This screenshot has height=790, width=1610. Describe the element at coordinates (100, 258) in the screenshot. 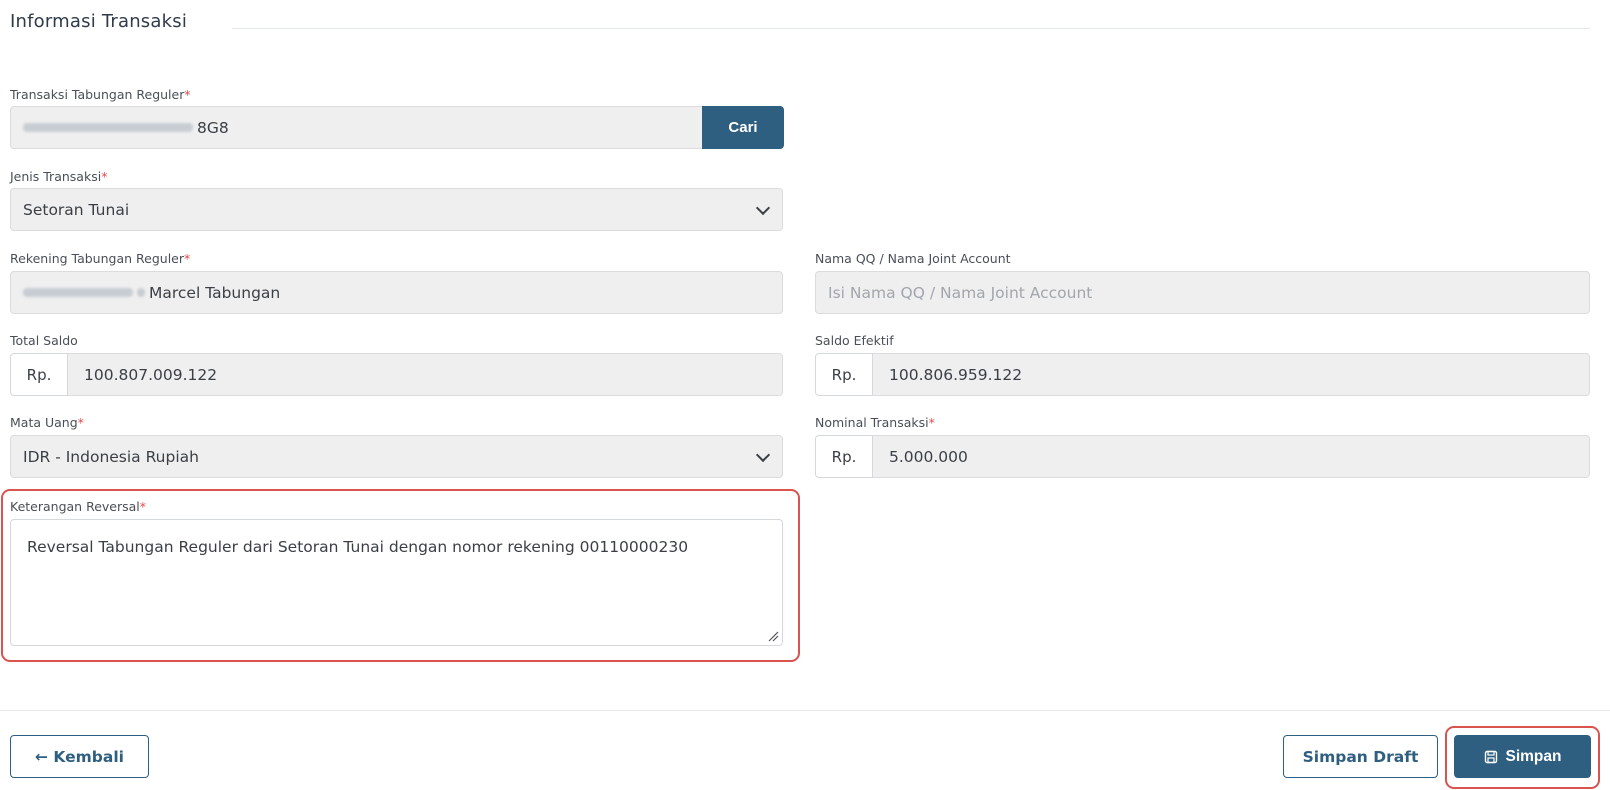

I see `rekening-label: Rekening Tabungan Reguler*` at that location.